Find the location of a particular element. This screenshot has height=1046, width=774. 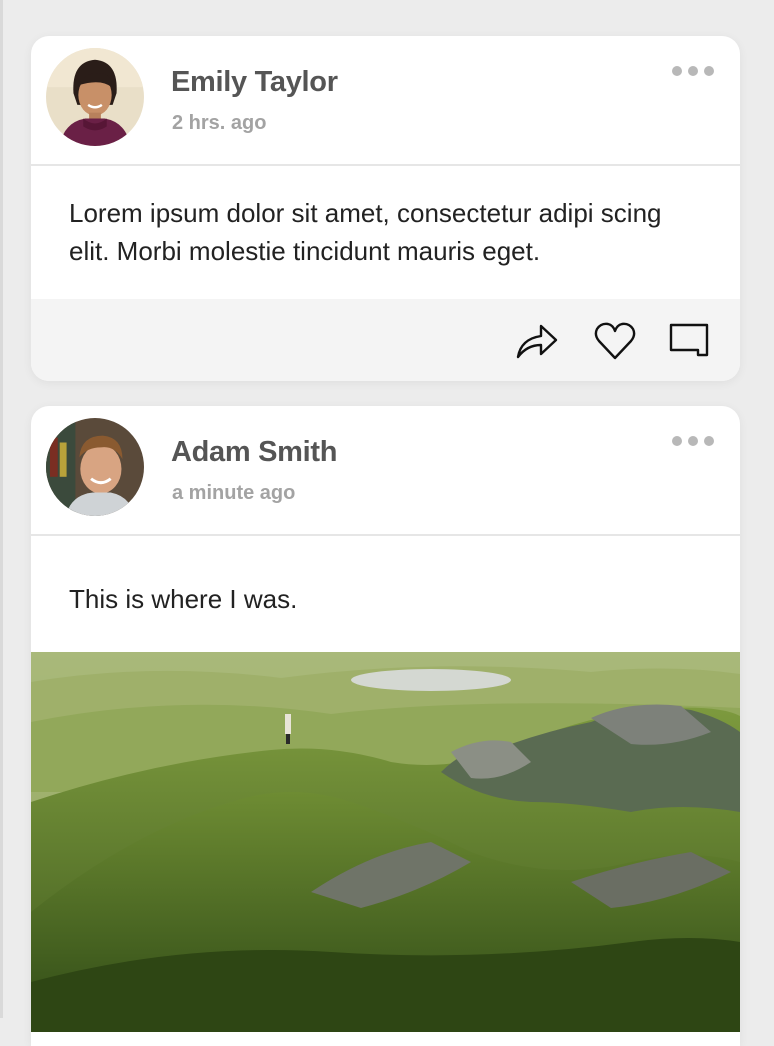

post-timestamp: 2 hrs. ago is located at coordinates (219, 123).